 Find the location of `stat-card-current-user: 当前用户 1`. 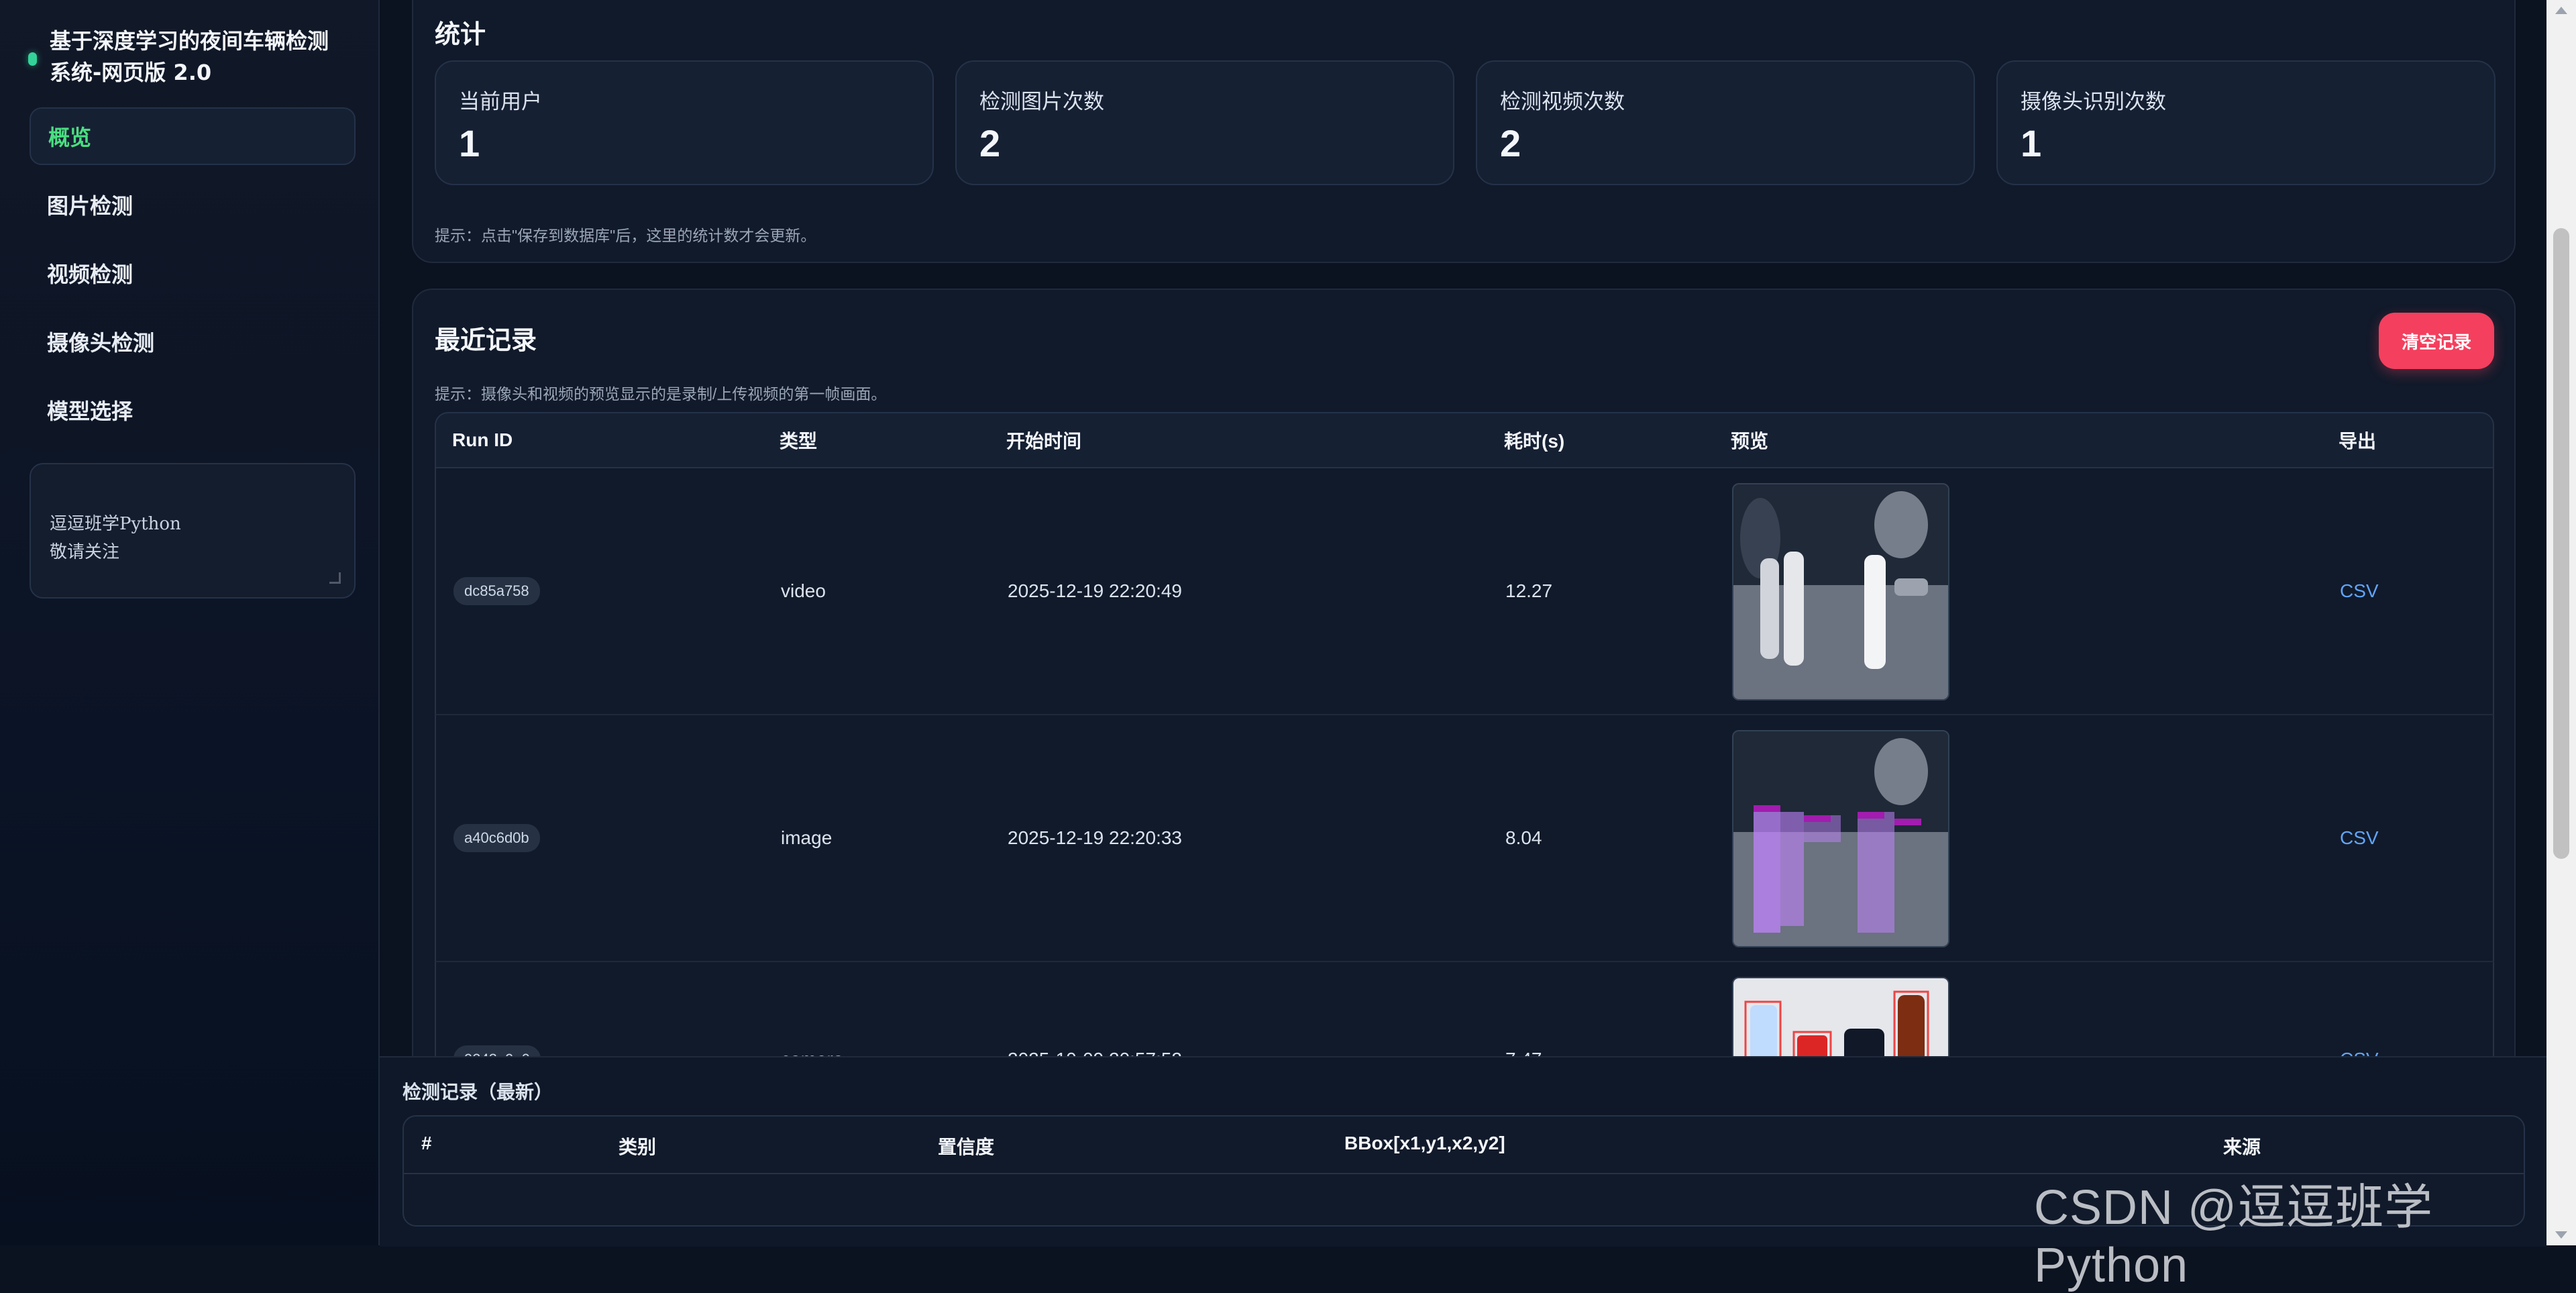

stat-card-current-user: 当前用户 1 is located at coordinates (684, 122).